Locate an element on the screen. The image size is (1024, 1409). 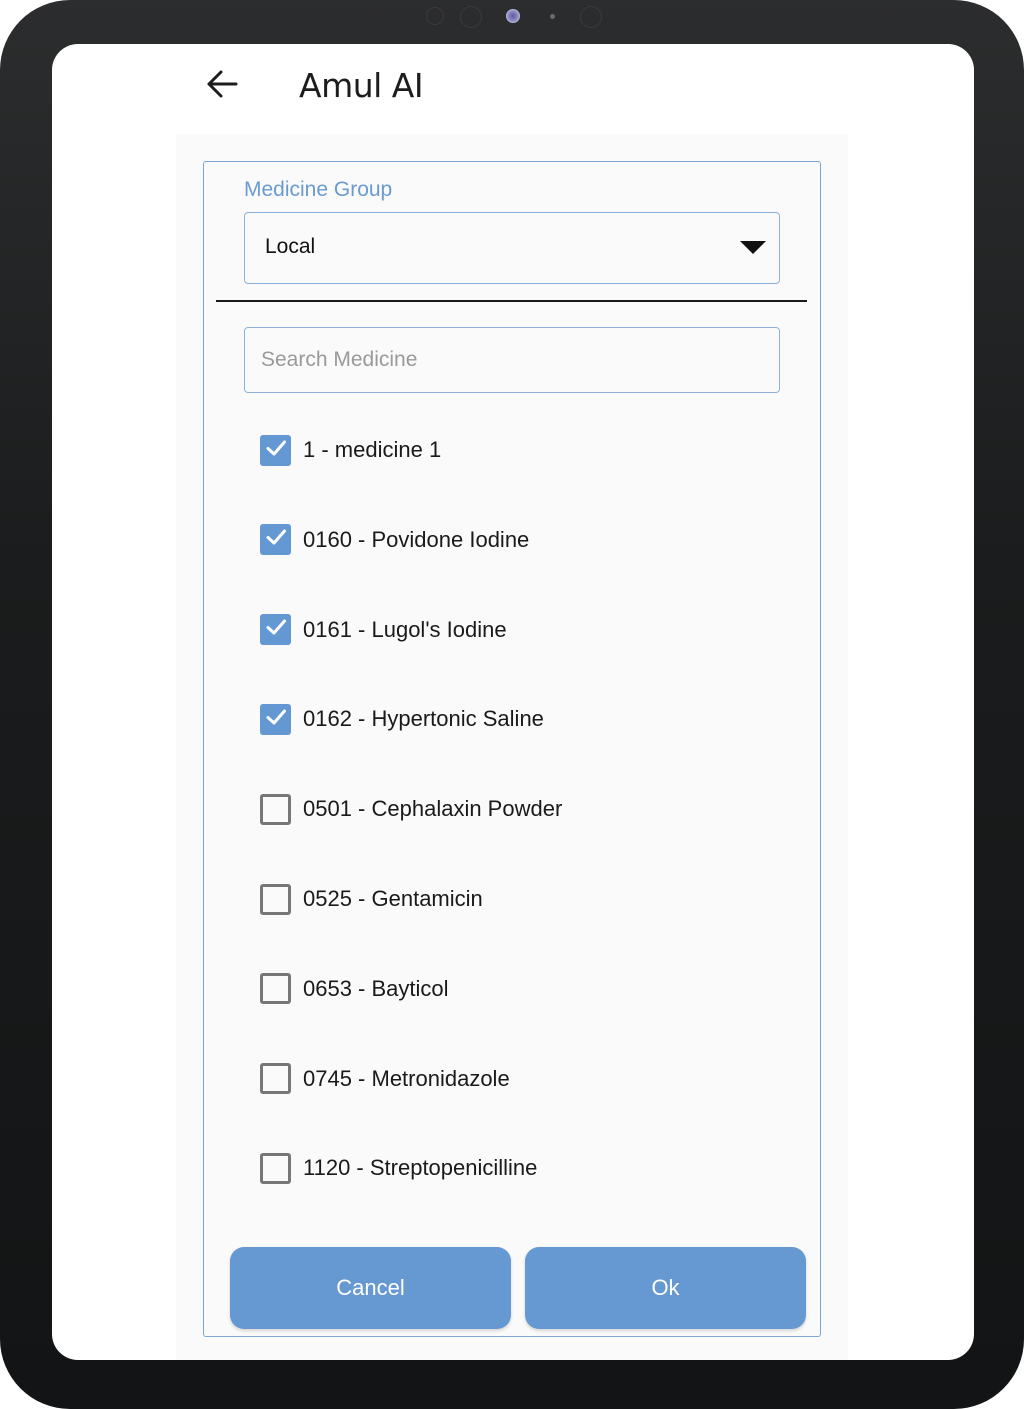
medicine-label: 0653 - Bayticol is located at coordinates (376, 988).